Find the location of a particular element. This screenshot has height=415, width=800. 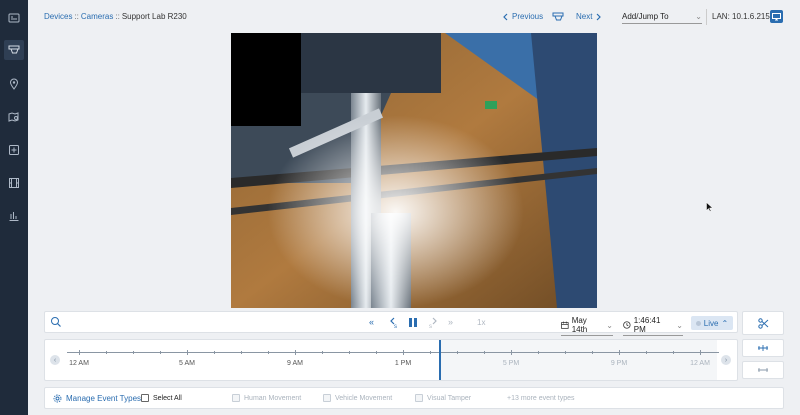

camera-icon is located at coordinates (558, 17).